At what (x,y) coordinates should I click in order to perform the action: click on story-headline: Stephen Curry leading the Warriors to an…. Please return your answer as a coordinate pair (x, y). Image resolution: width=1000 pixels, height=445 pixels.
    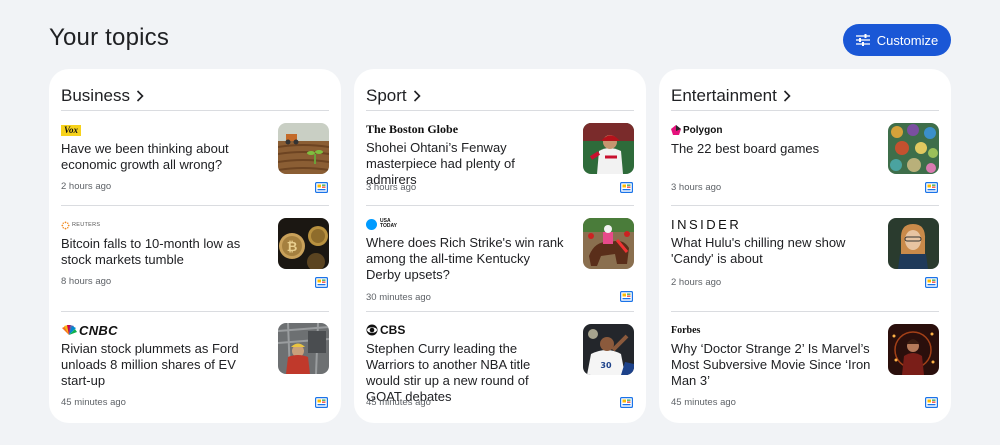
    Looking at the image, I should click on (466, 373).